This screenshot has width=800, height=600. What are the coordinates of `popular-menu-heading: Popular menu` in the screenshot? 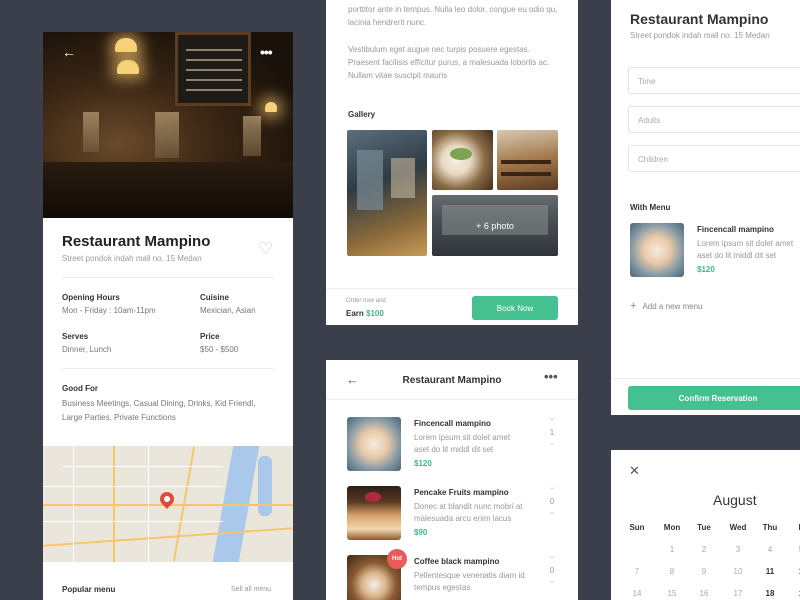 It's located at (89, 589).